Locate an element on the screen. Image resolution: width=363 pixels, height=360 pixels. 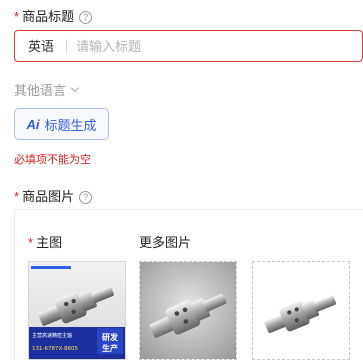
product-images-label: 商品图片 is located at coordinates (48, 196).